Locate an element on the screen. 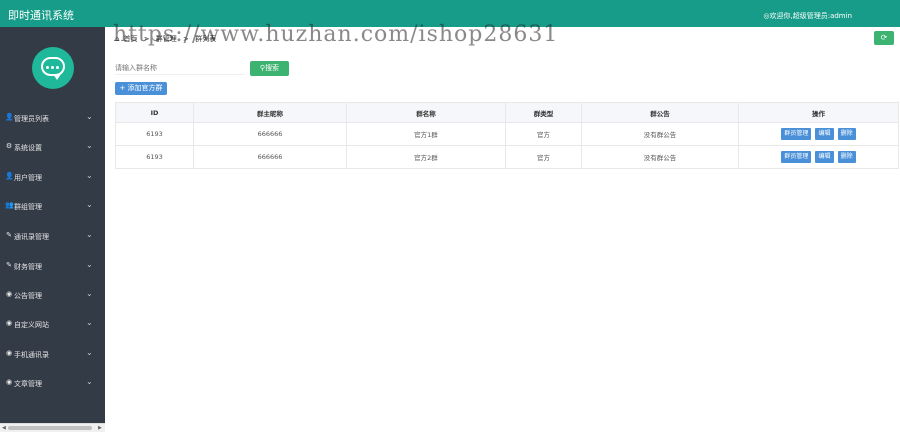  breadcrumb-section: 群管理 is located at coordinates (166, 39).